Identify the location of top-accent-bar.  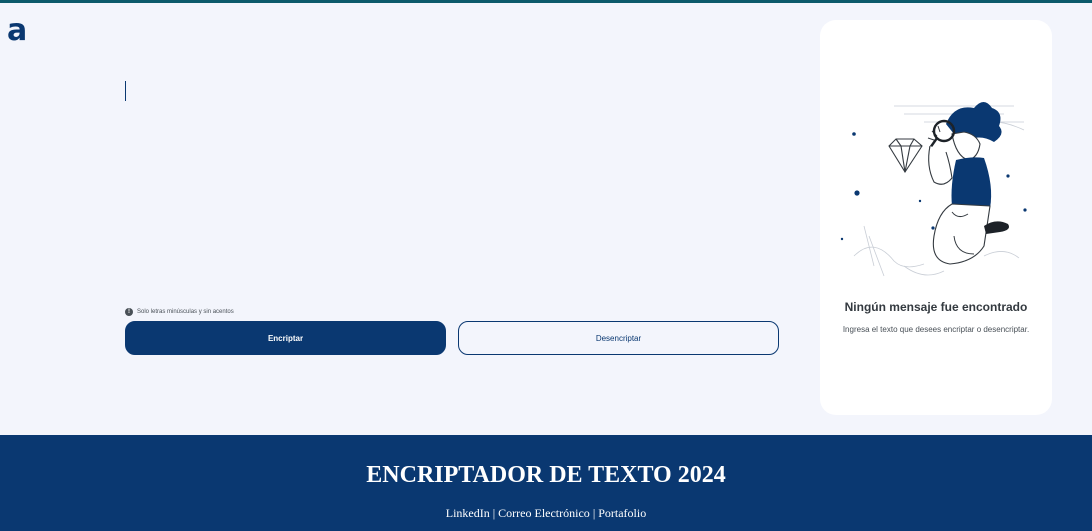
(546, 1).